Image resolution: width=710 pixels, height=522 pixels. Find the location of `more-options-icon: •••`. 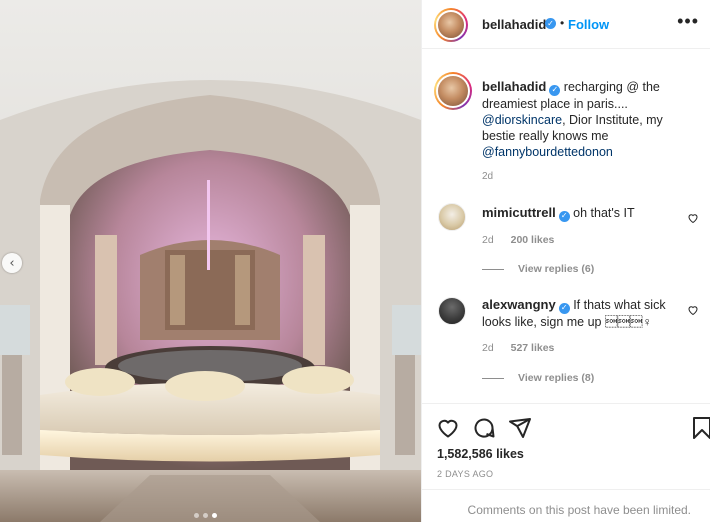

more-options-icon: ••• is located at coordinates (688, 21).